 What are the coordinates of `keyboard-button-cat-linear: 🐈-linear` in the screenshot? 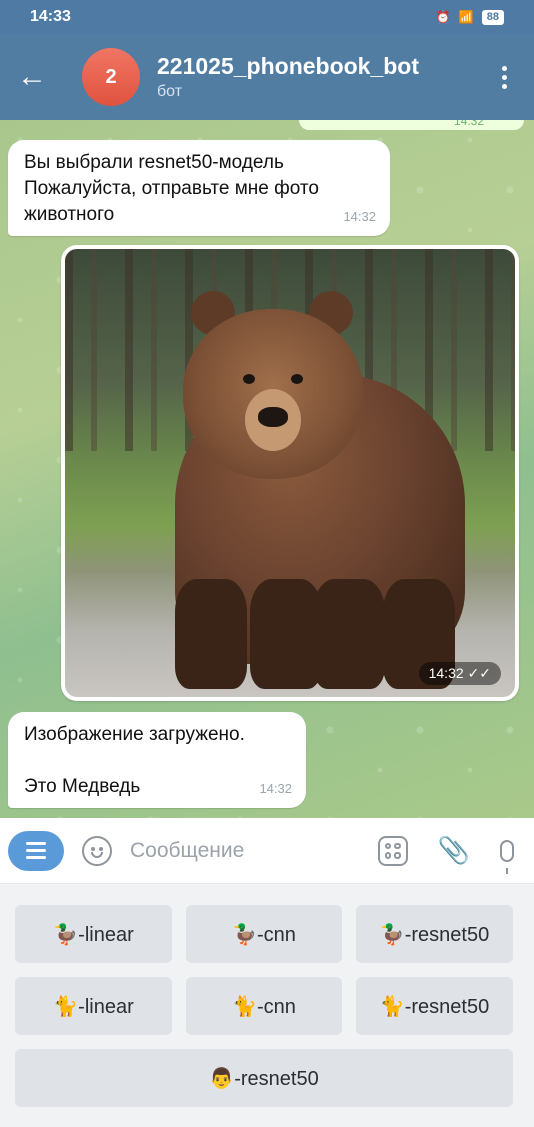 It's located at (93, 1006).